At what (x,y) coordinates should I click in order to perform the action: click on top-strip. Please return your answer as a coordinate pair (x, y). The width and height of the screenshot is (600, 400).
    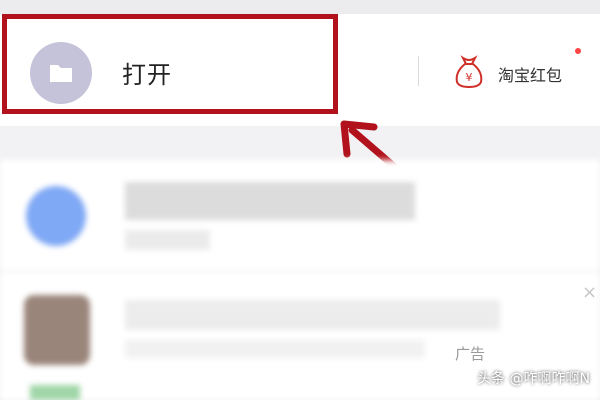
    Looking at the image, I should click on (300, 7).